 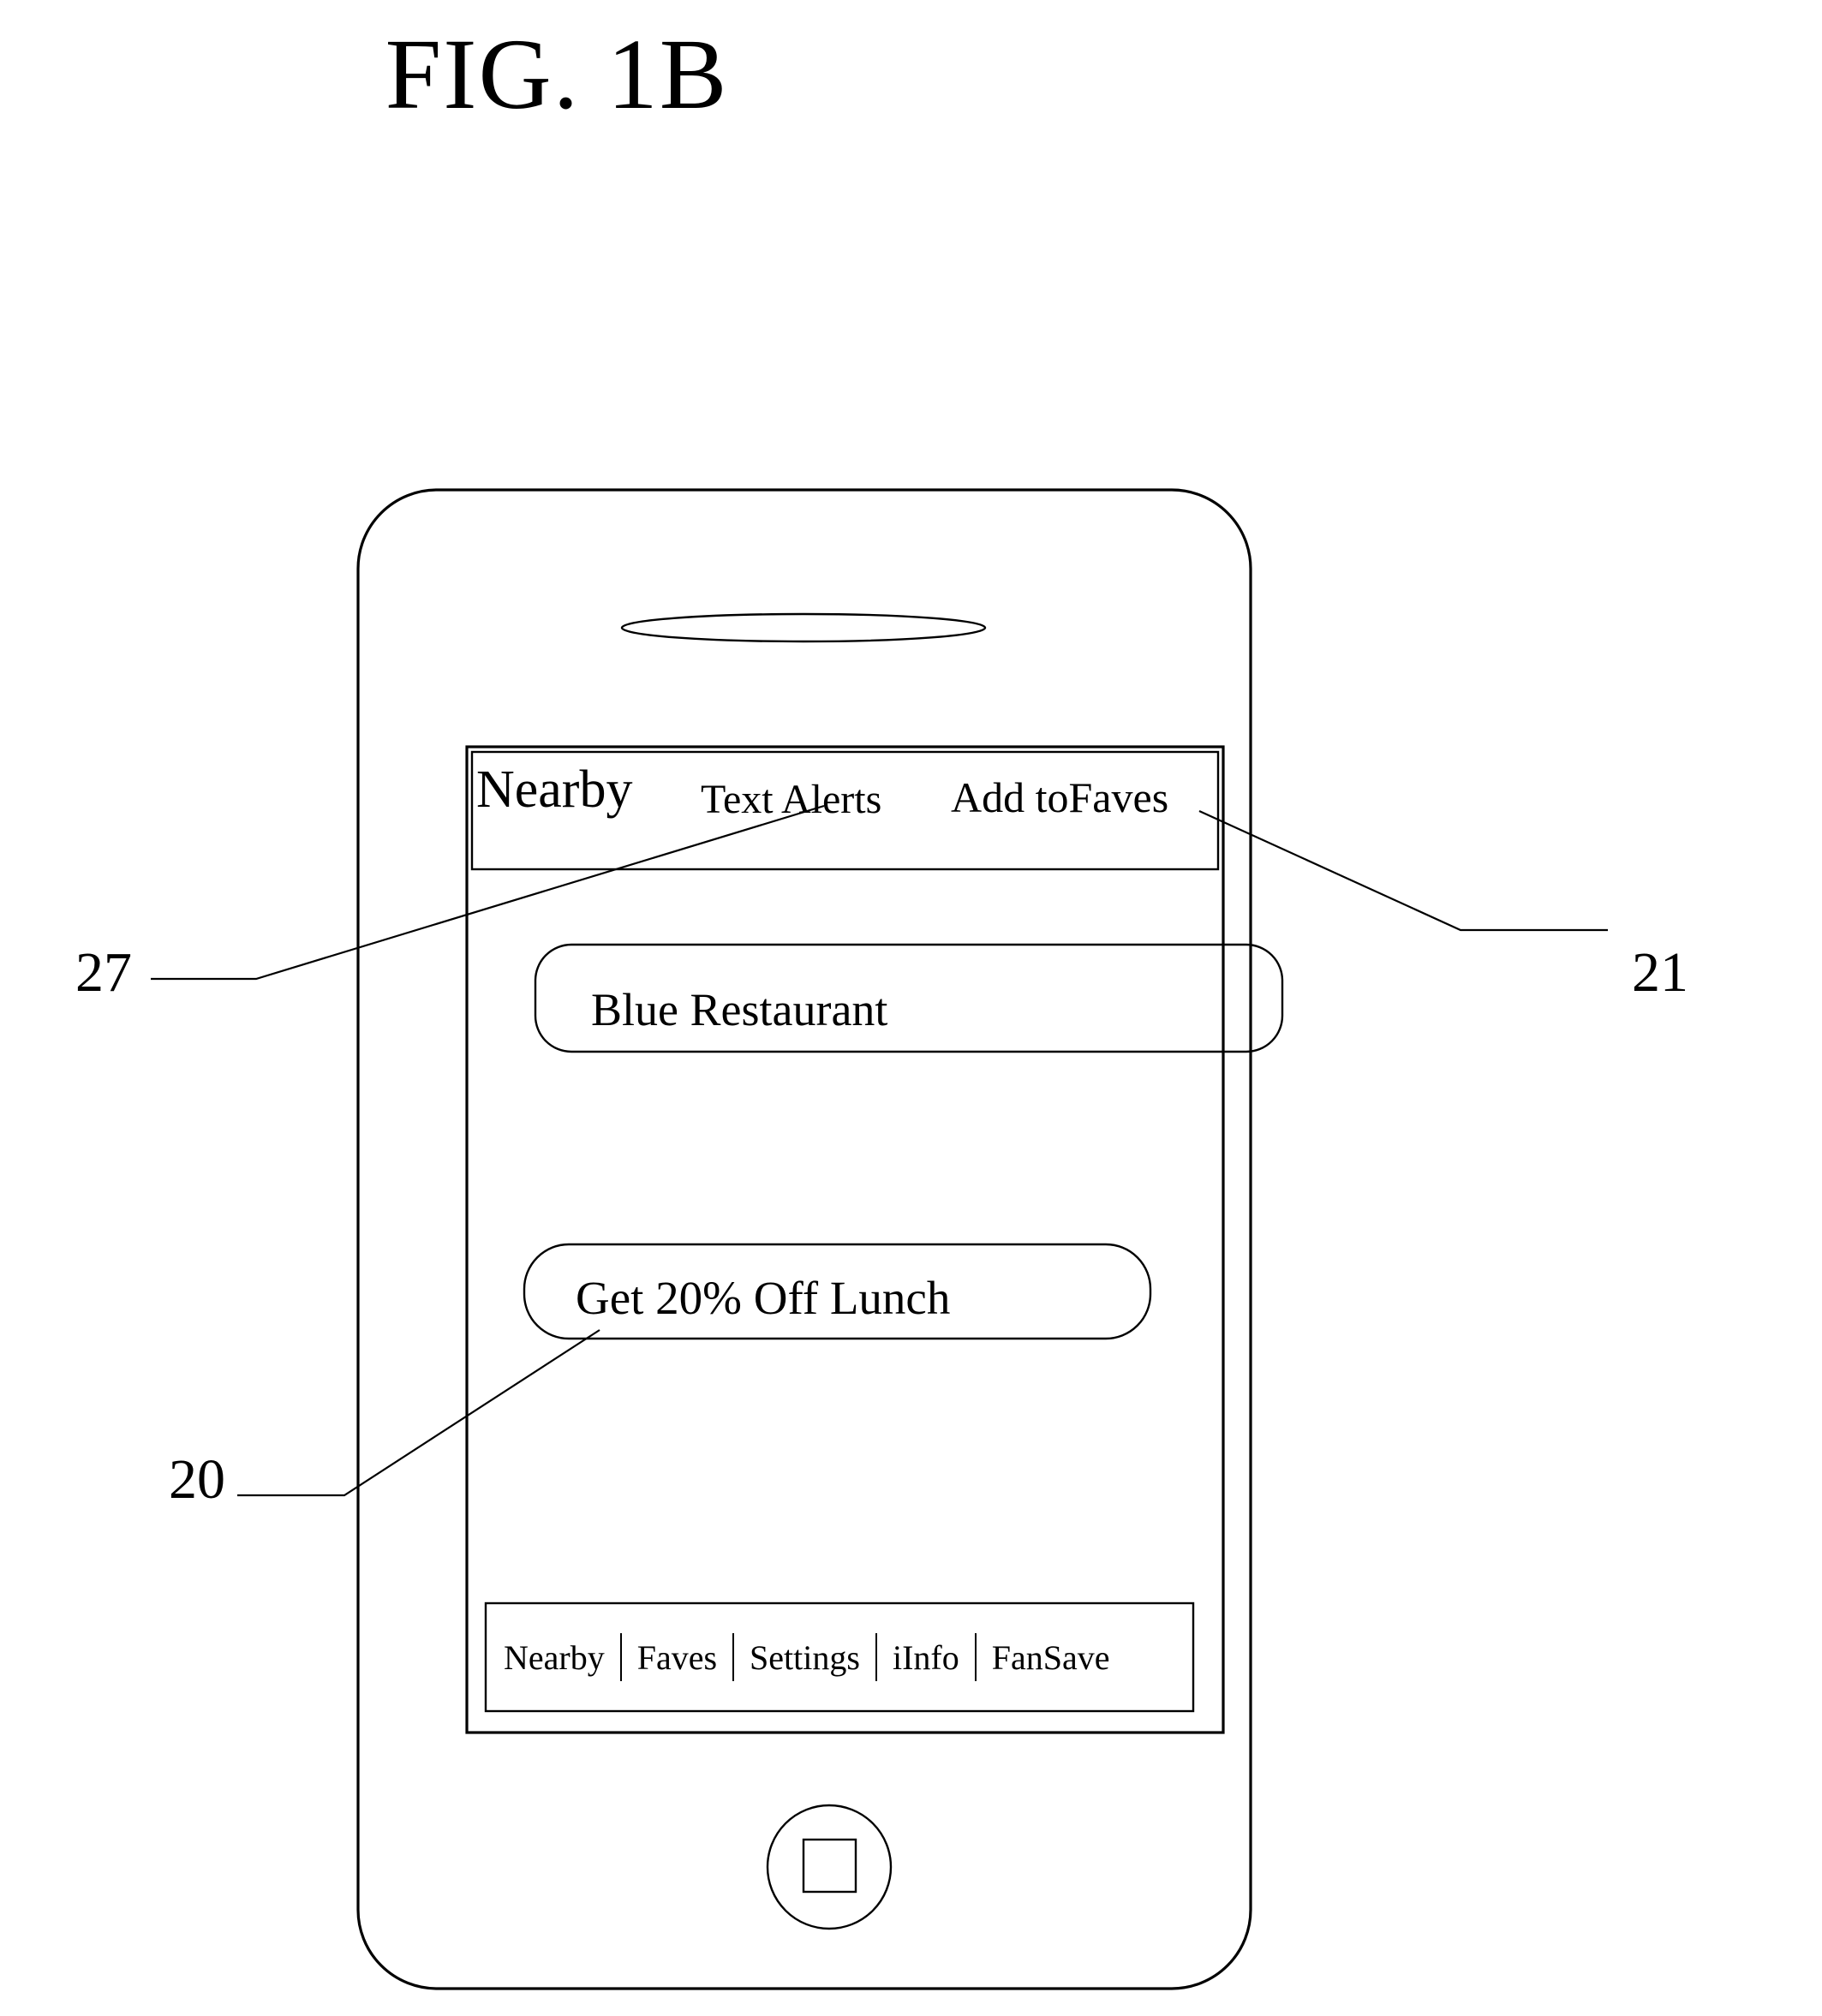 I want to click on home-button-circle, so click(x=829, y=1867).